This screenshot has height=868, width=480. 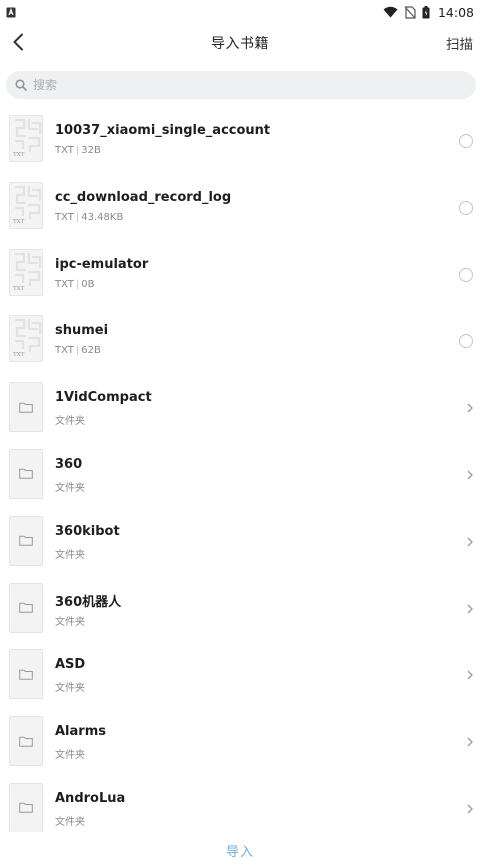 I want to click on file-meta: TXT | 0B, so click(x=75, y=284).